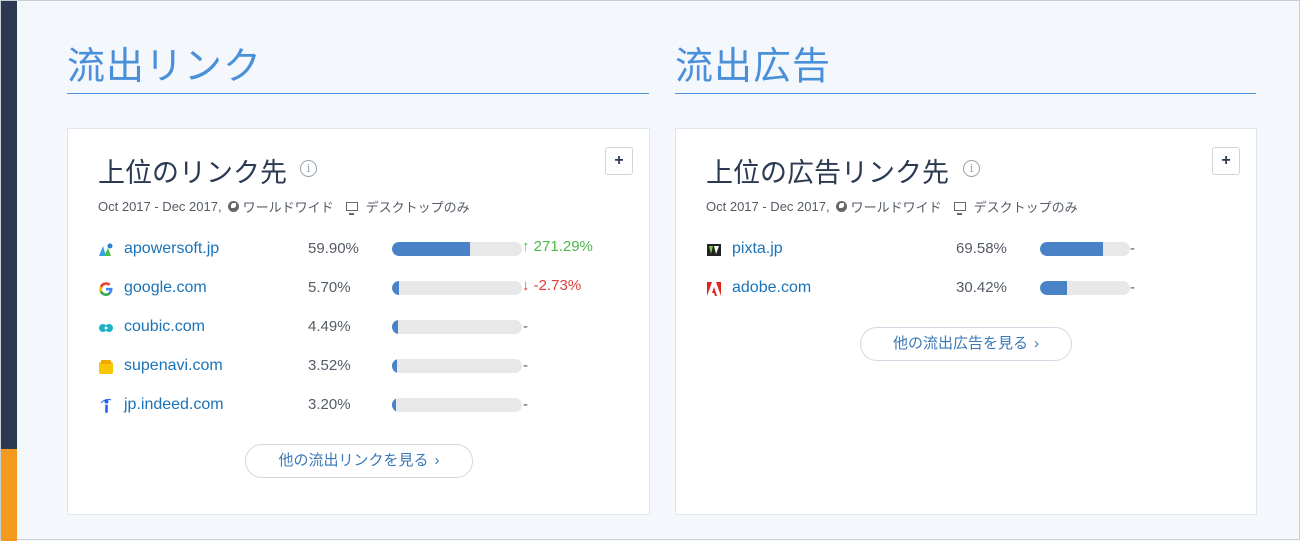 This screenshot has width=1300, height=541. Describe the element at coordinates (333, 248) in the screenshot. I see `link-share: 59.90%` at that location.